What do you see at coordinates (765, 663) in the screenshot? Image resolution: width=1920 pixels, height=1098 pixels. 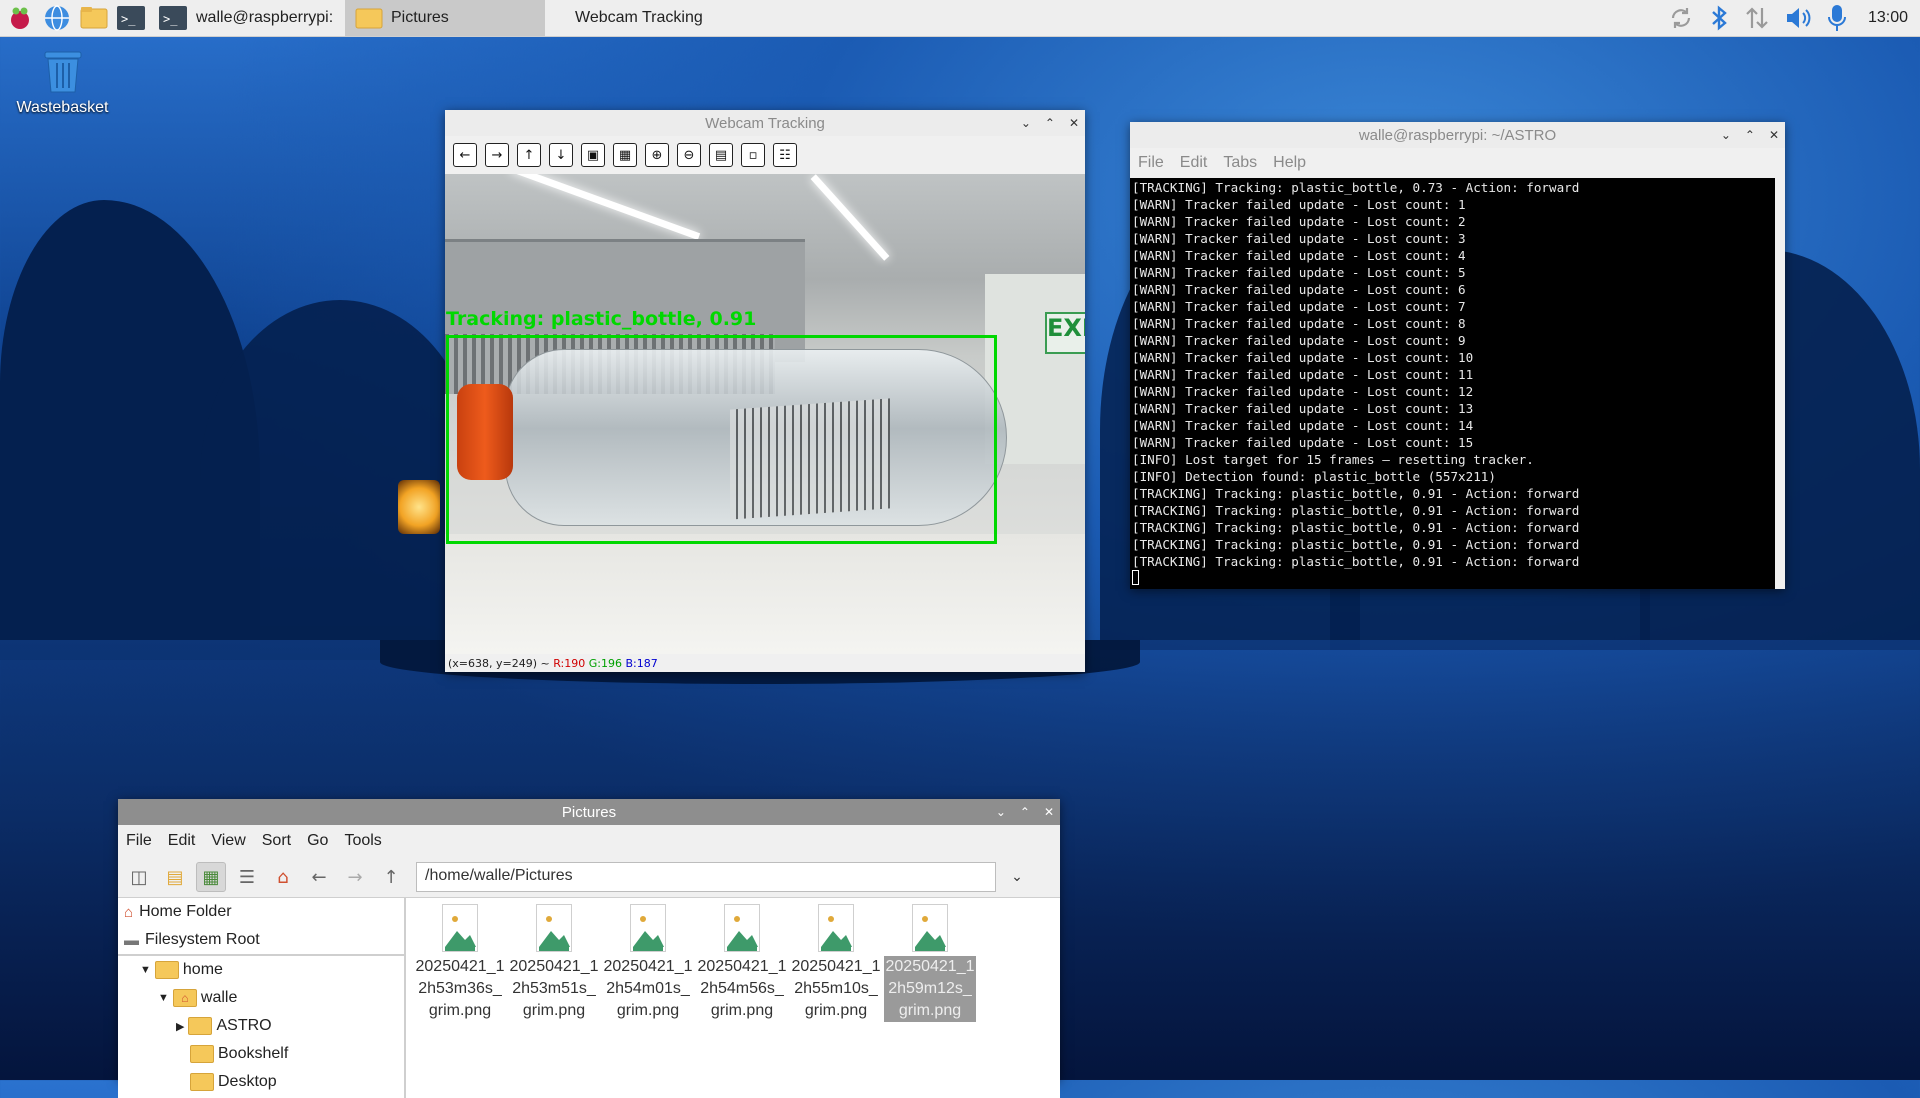 I see `pixel-status-bar: (x=638, y=249) ~ R:190 G:196 B:187` at bounding box center [765, 663].